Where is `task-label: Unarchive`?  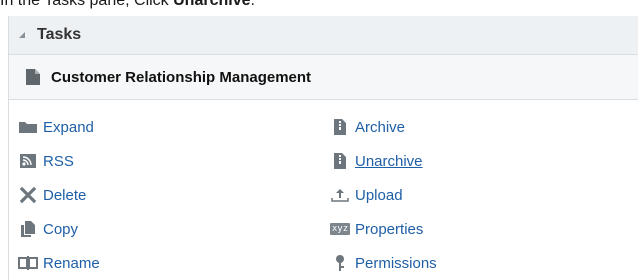
task-label: Unarchive is located at coordinates (389, 161).